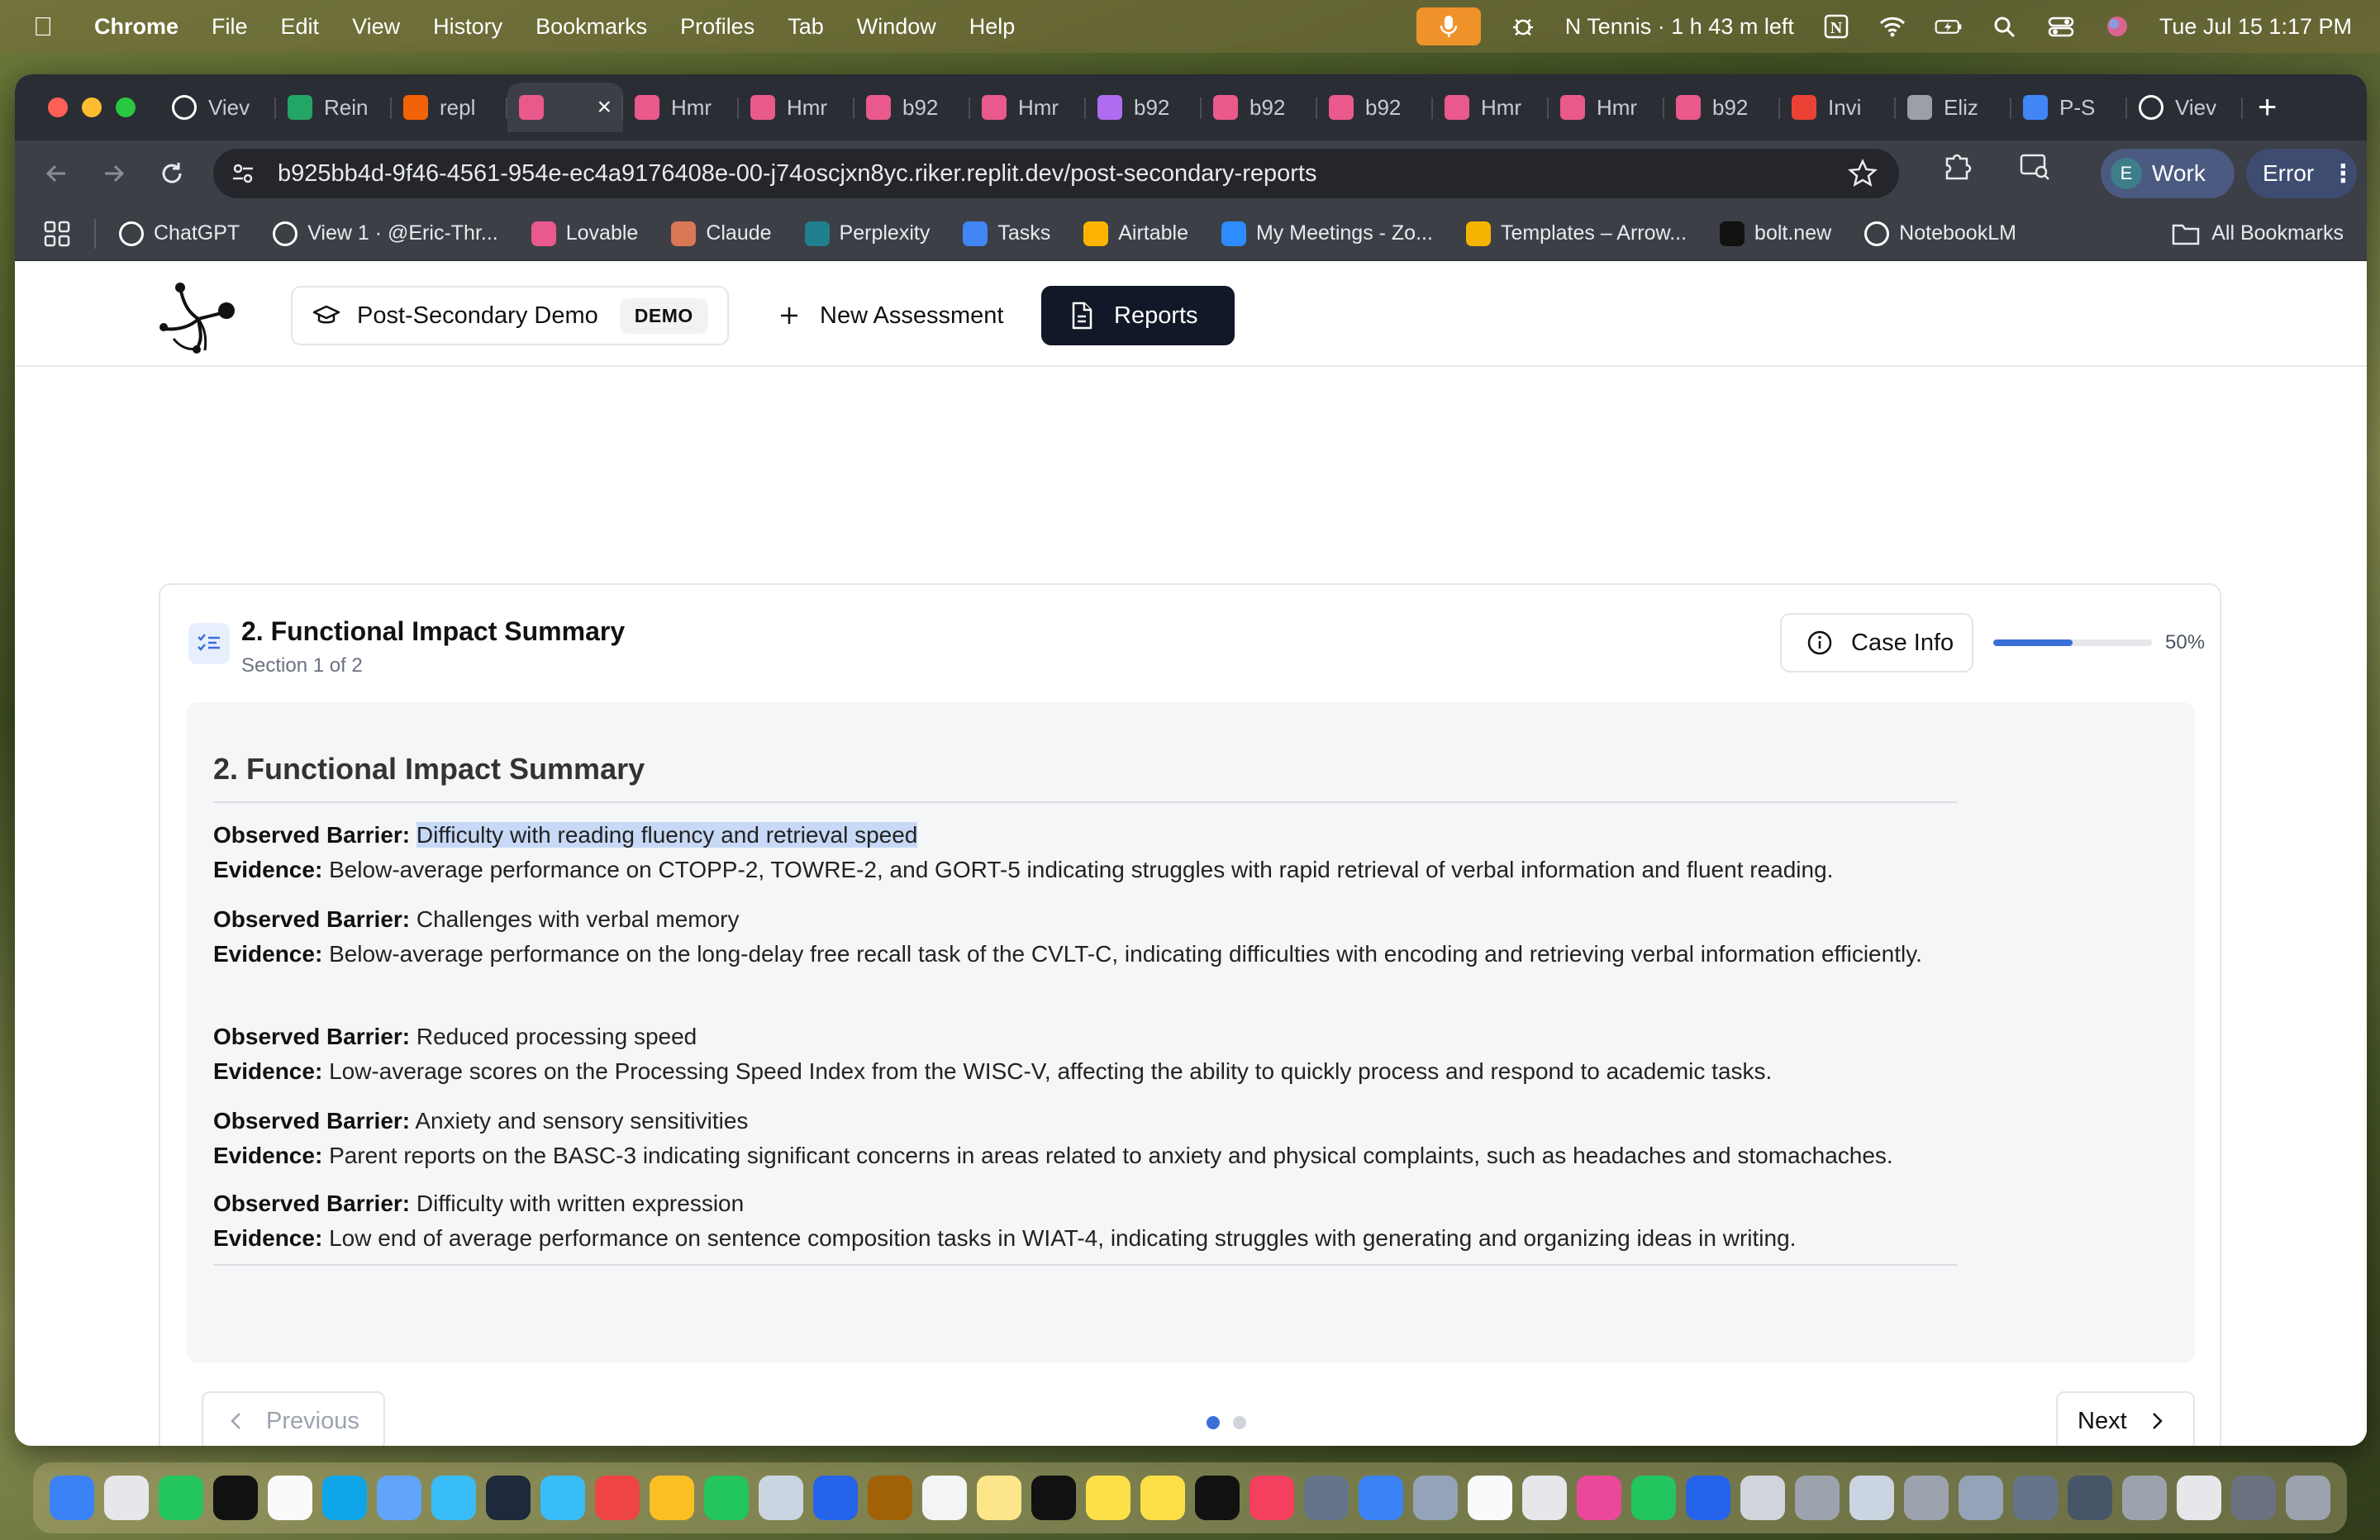 The width and height of the screenshot is (2380, 1540). Describe the element at coordinates (376, 27) in the screenshot. I see `menu-view: View` at that location.